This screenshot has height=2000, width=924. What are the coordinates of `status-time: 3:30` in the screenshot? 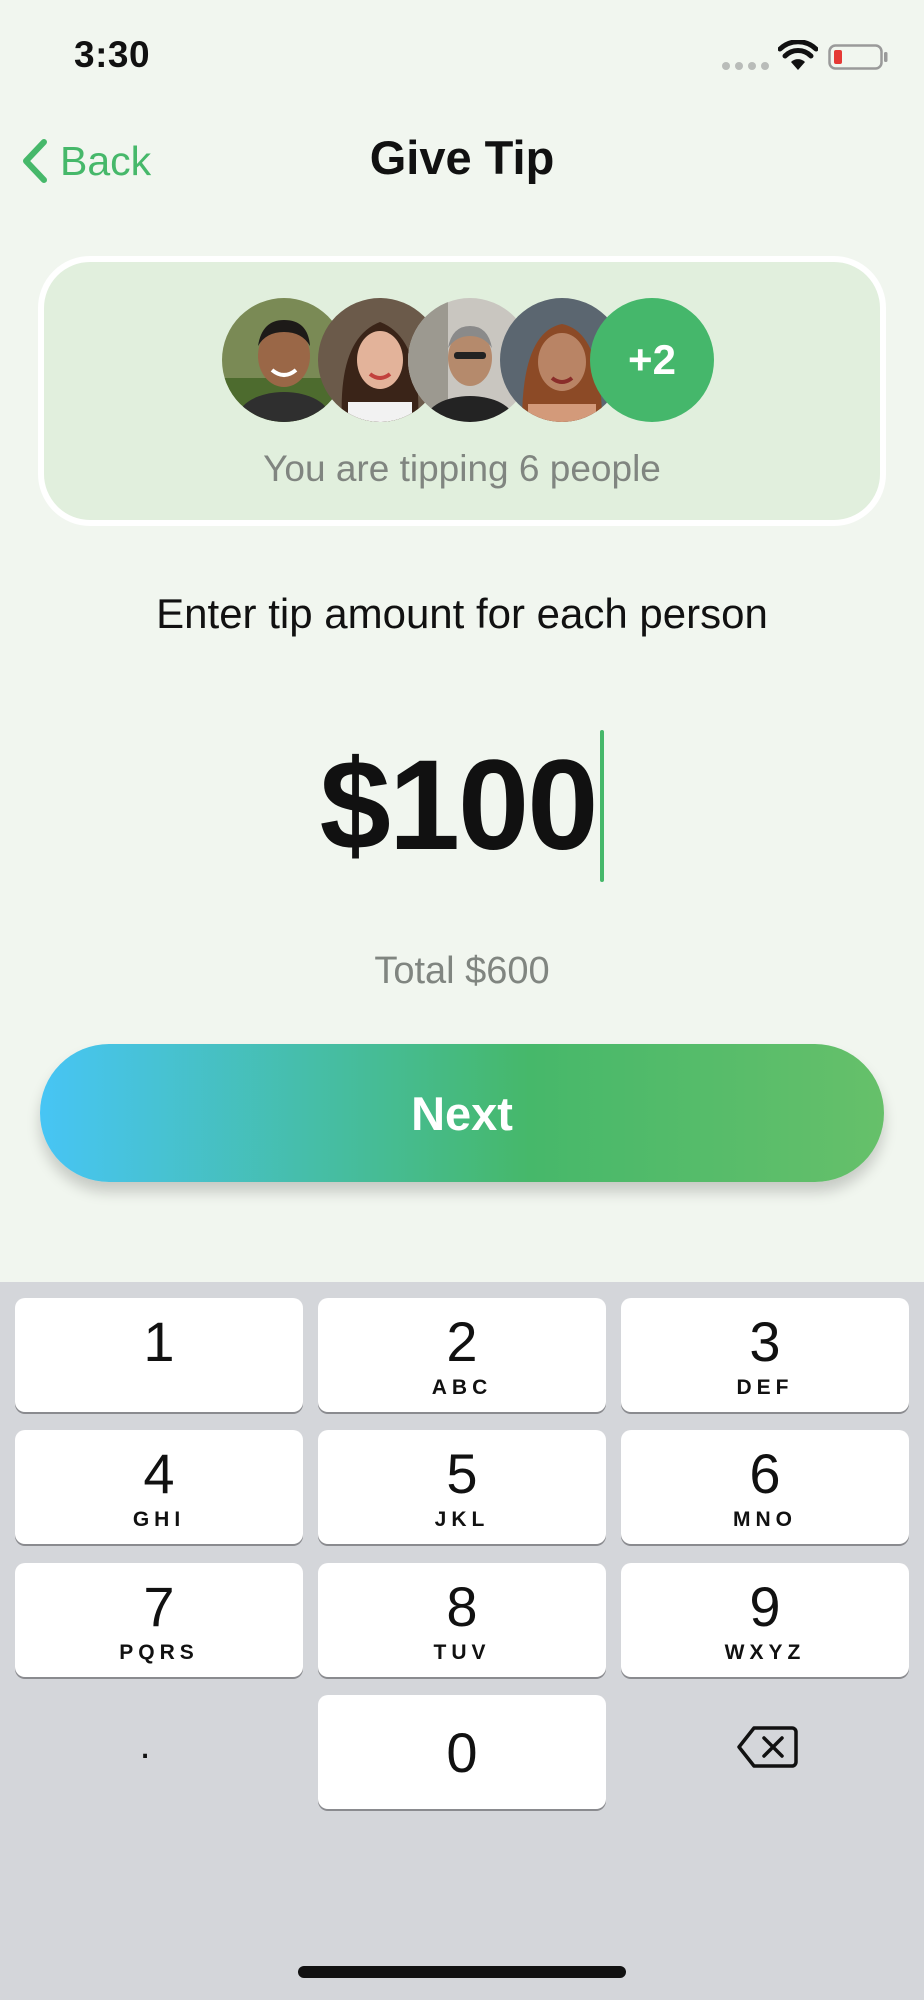 It's located at (112, 54).